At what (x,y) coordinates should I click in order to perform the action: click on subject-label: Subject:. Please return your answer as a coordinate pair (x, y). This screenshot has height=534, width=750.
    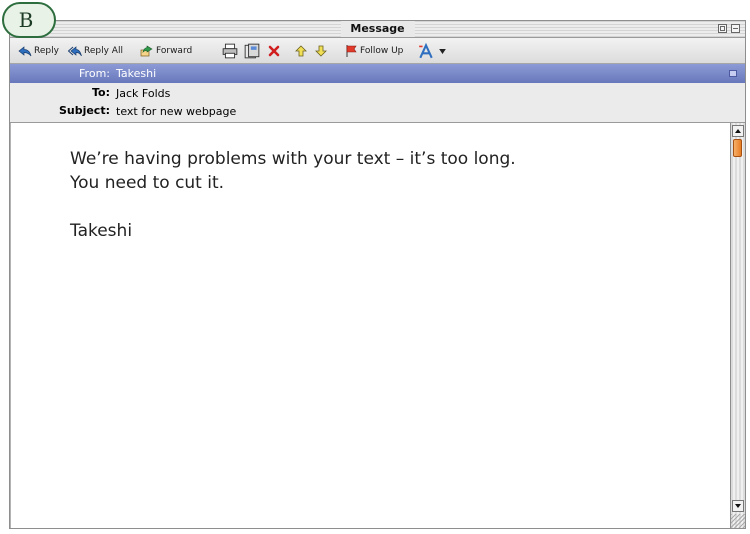
    Looking at the image, I should click on (84, 110).